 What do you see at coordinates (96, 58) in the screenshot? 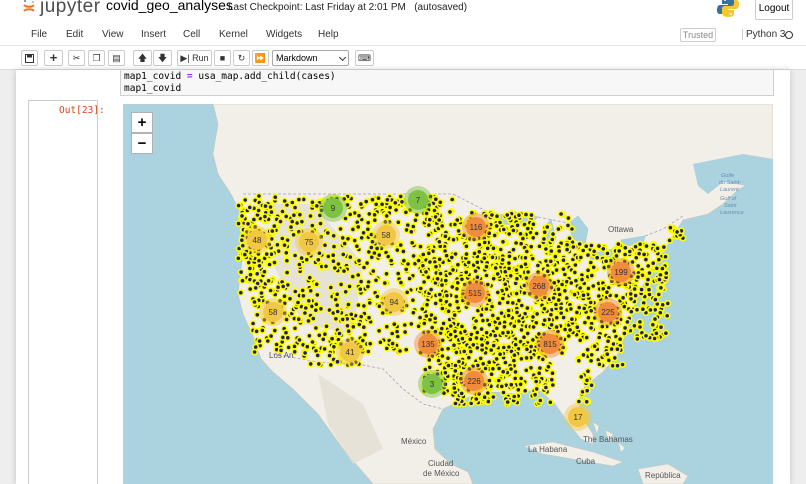
I see `copy-button: ❐` at bounding box center [96, 58].